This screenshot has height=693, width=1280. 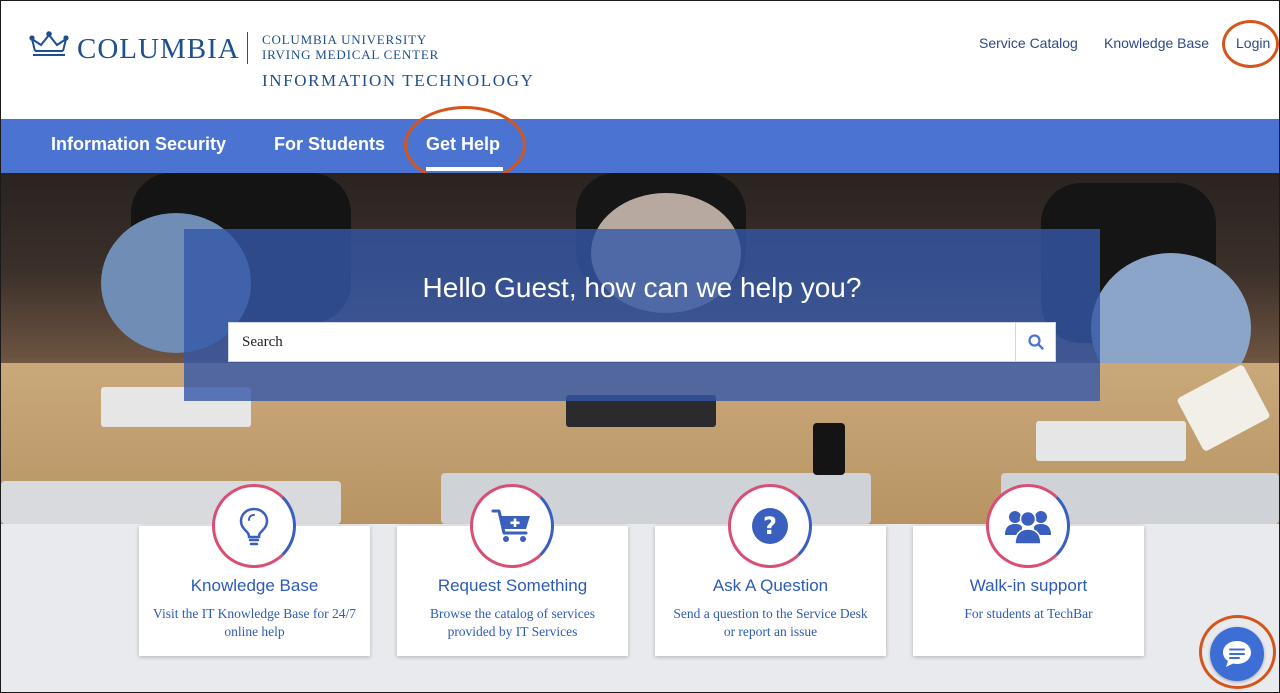 I want to click on search-input, so click(x=623, y=342).